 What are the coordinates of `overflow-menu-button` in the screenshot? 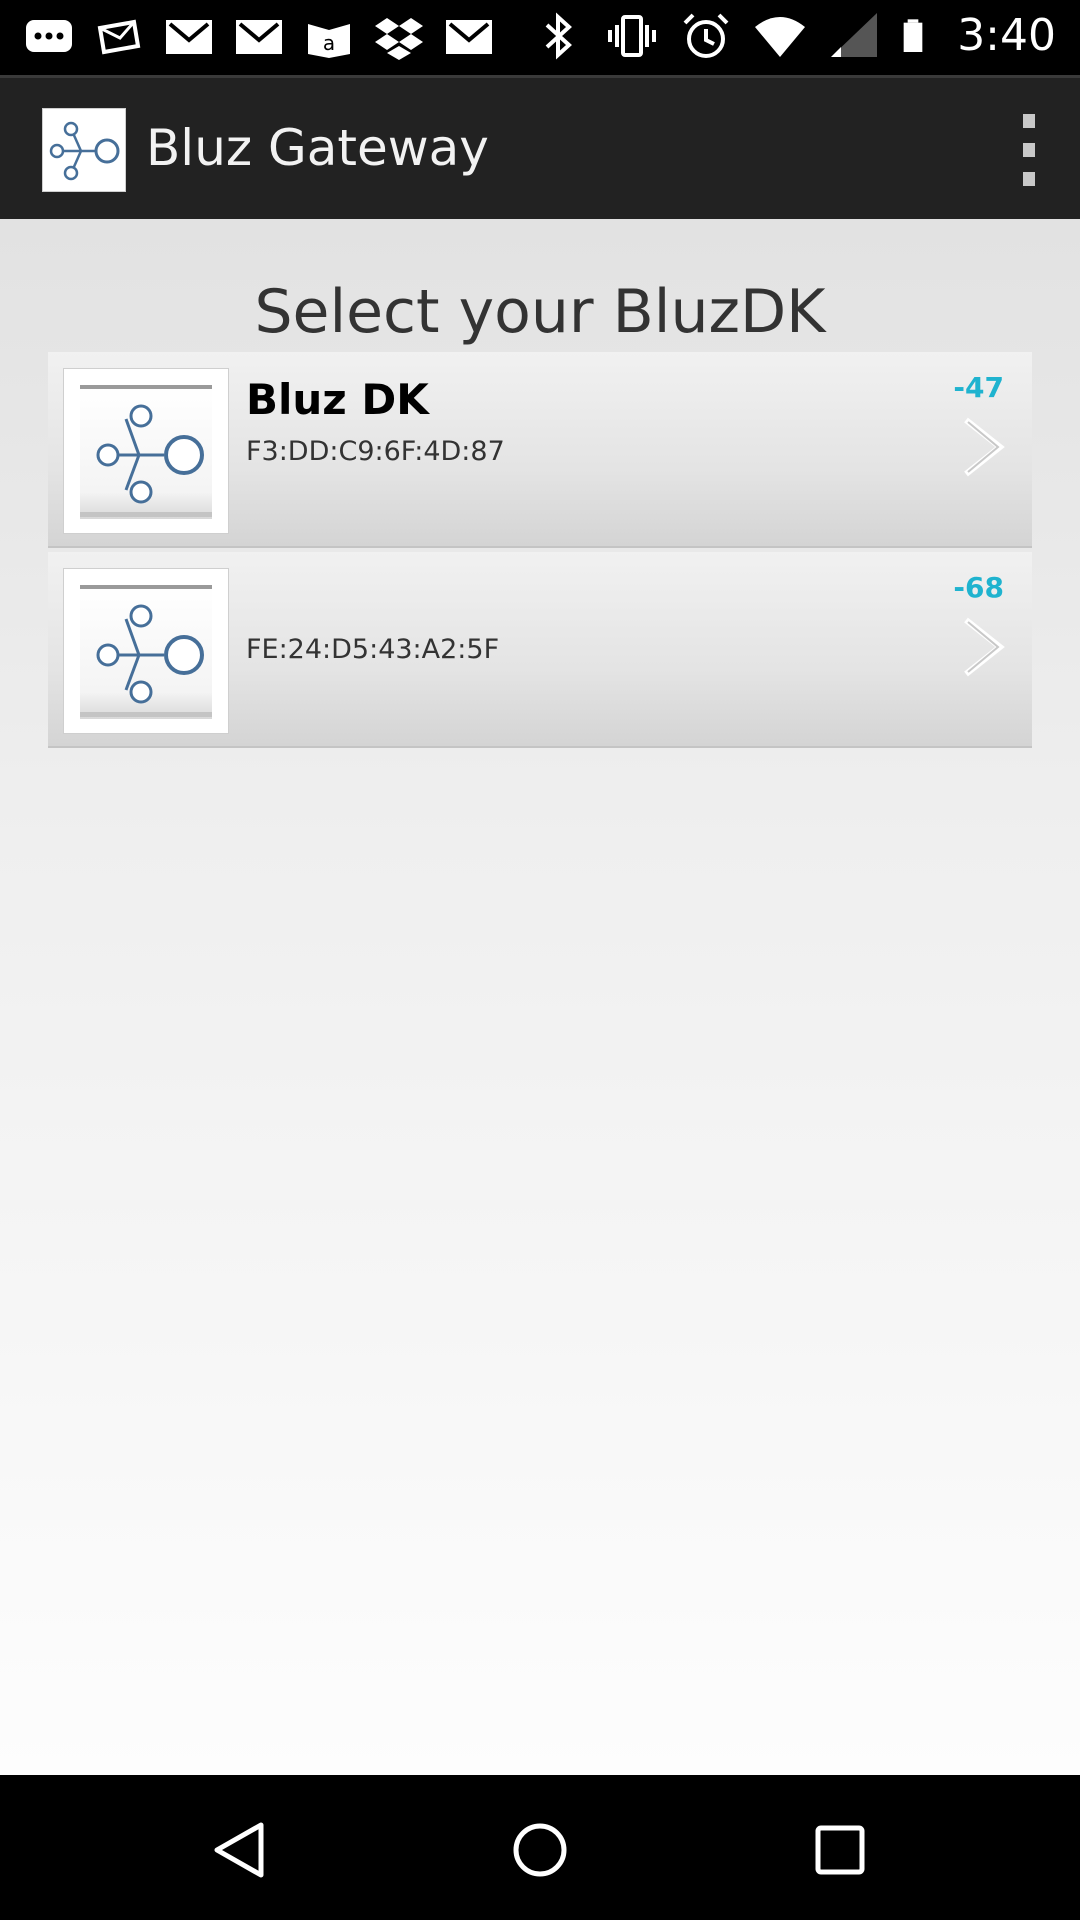 It's located at (1028, 150).